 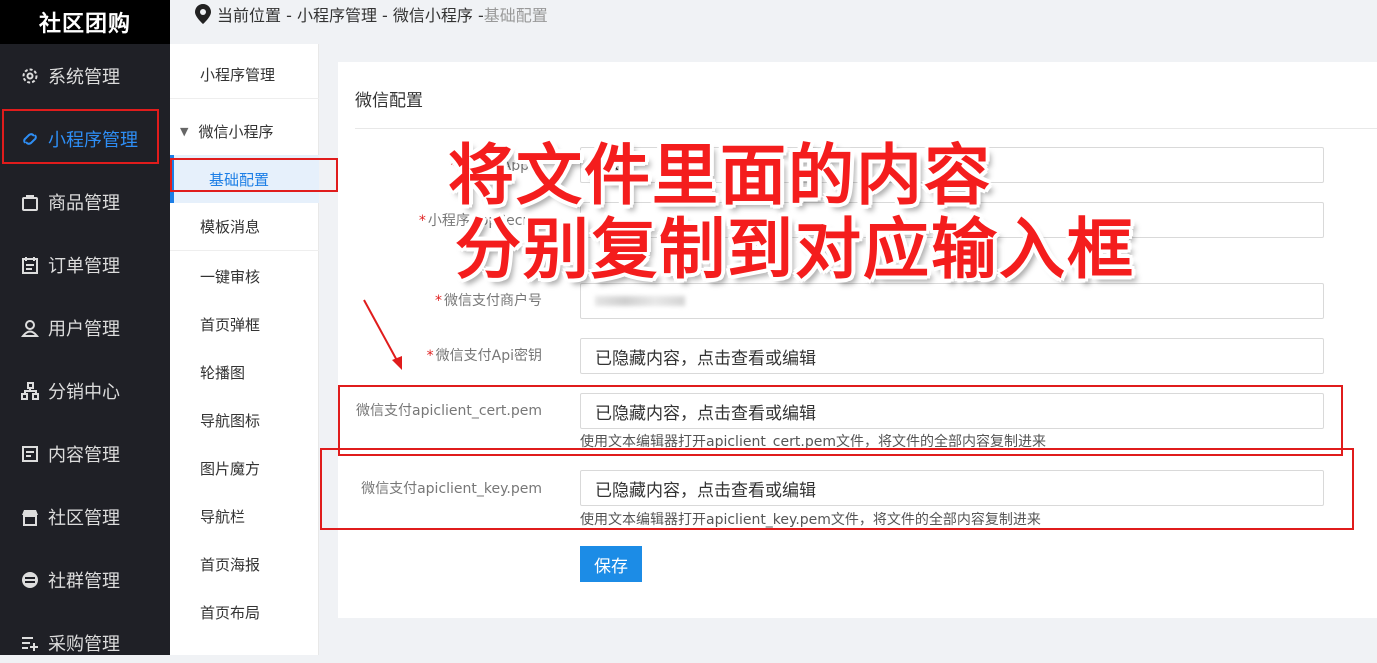 What do you see at coordinates (244, 516) in the screenshot?
I see `subnav-item-navbar: 导航栏` at bounding box center [244, 516].